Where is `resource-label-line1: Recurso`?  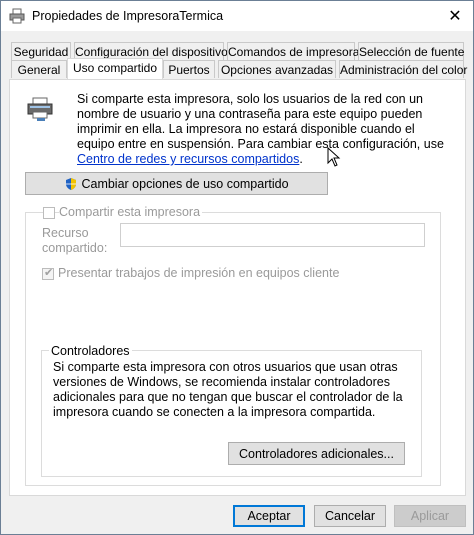 resource-label-line1: Recurso is located at coordinates (65, 233).